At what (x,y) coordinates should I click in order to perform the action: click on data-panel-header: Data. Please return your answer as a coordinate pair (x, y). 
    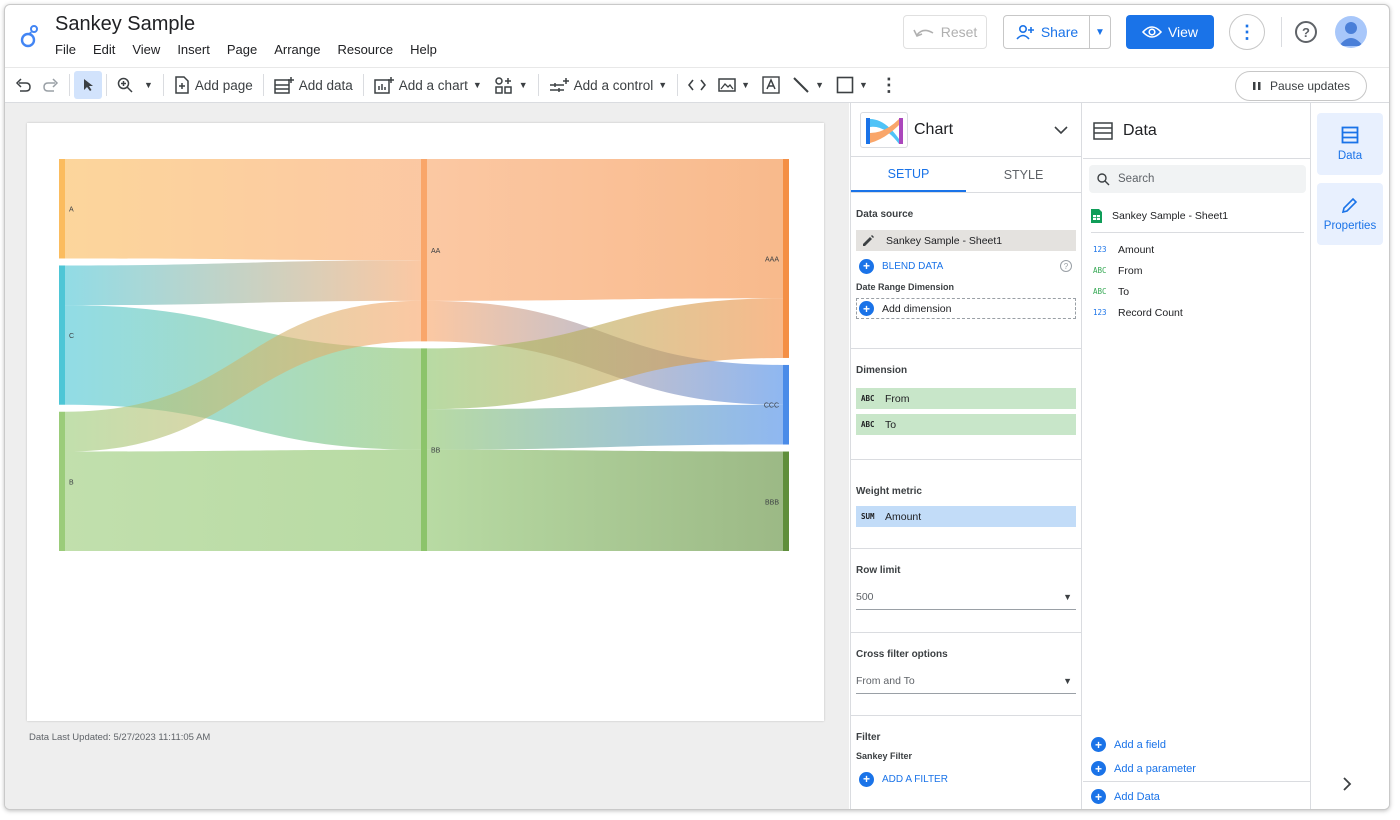
    Looking at the image, I should click on (1196, 131).